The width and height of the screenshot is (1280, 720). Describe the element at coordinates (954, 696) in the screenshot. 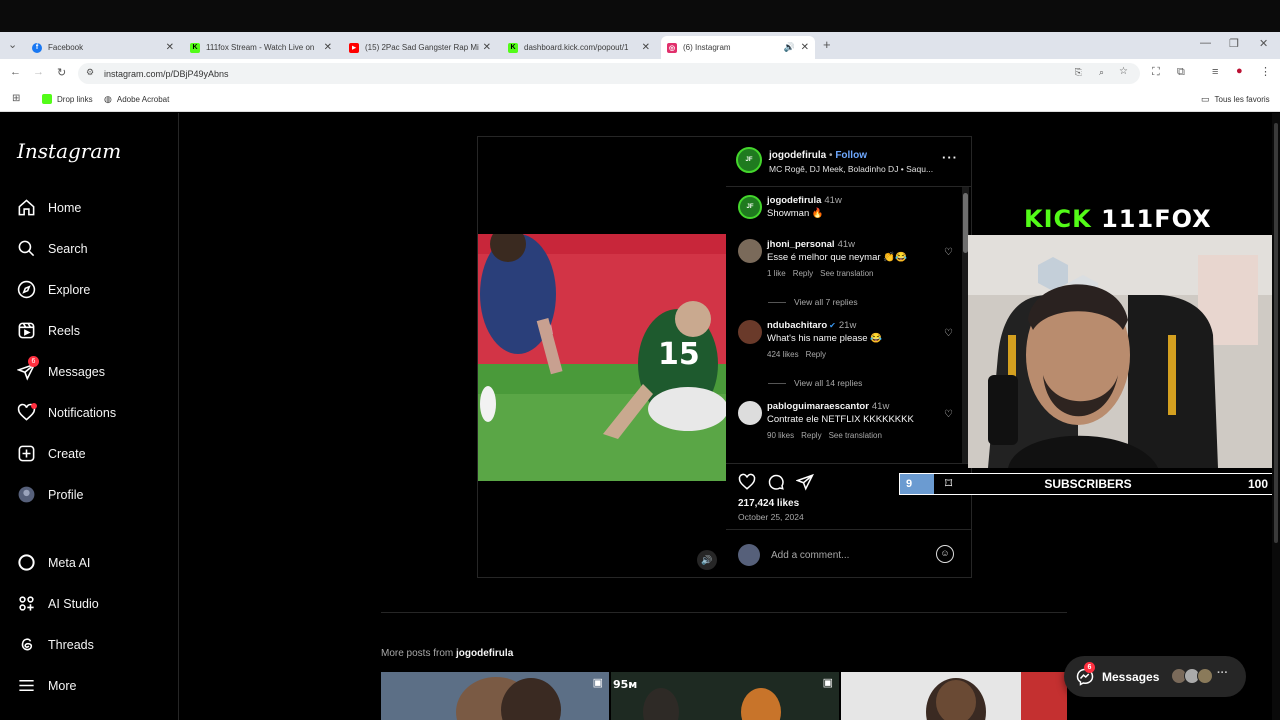

I see `more-post-thumbnail` at that location.